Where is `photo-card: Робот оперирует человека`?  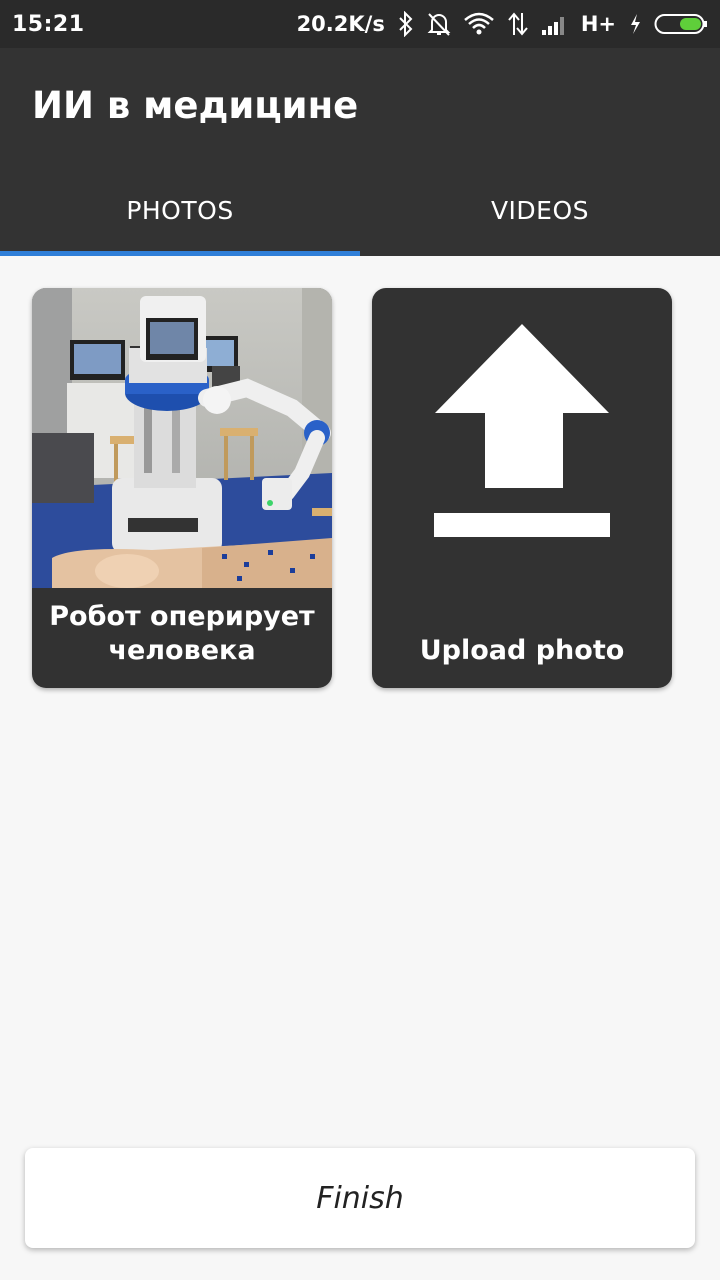
photo-card: Робот оперирует человека is located at coordinates (182, 488).